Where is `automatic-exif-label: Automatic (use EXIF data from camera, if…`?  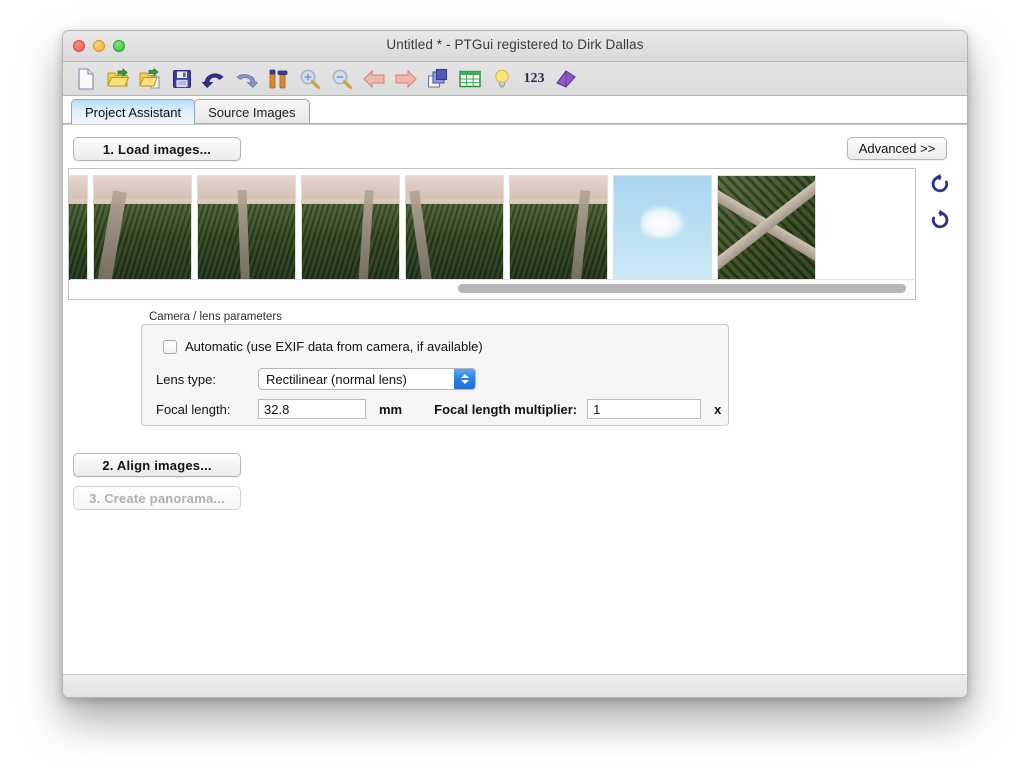
automatic-exif-label: Automatic (use EXIF data from camera, if… is located at coordinates (334, 346).